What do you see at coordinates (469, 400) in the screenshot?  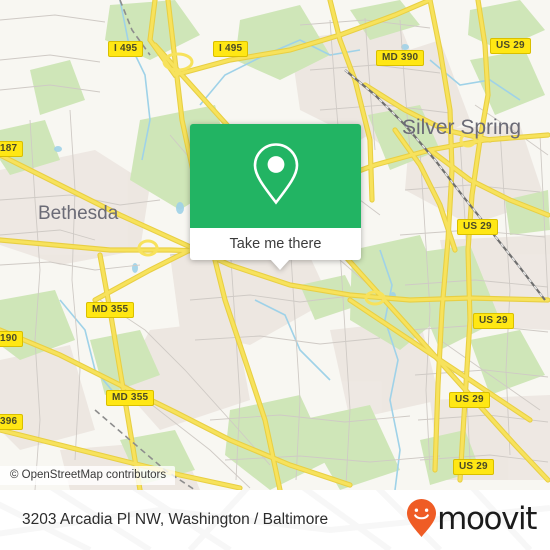 I see `shield-us-29-low: US 29` at bounding box center [469, 400].